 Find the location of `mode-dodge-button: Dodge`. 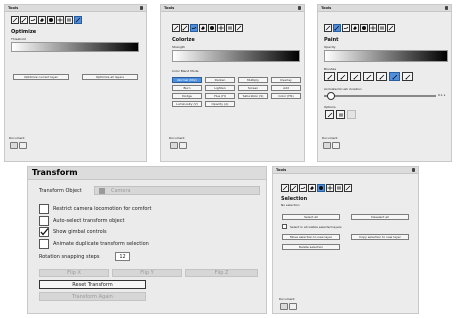

mode-dodge-button: Dodge is located at coordinates (187, 96).